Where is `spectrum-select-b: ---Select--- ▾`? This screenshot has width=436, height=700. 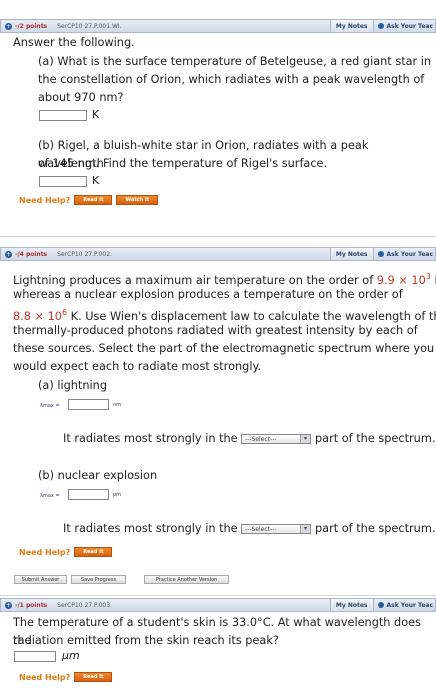 spectrum-select-b: ---Select--- ▾ is located at coordinates (276, 529).